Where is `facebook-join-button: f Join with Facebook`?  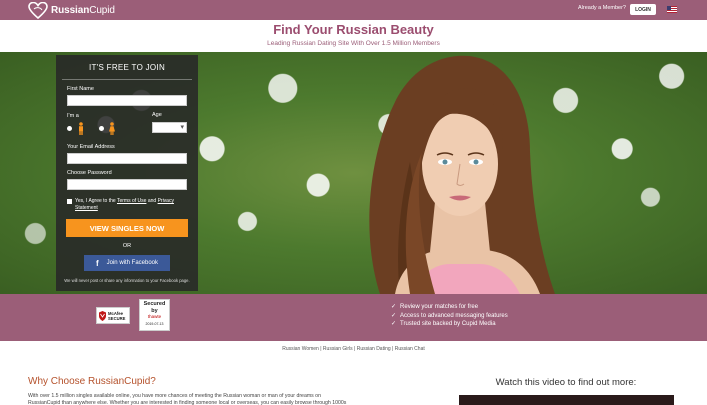 facebook-join-button: f Join with Facebook is located at coordinates (127, 263).